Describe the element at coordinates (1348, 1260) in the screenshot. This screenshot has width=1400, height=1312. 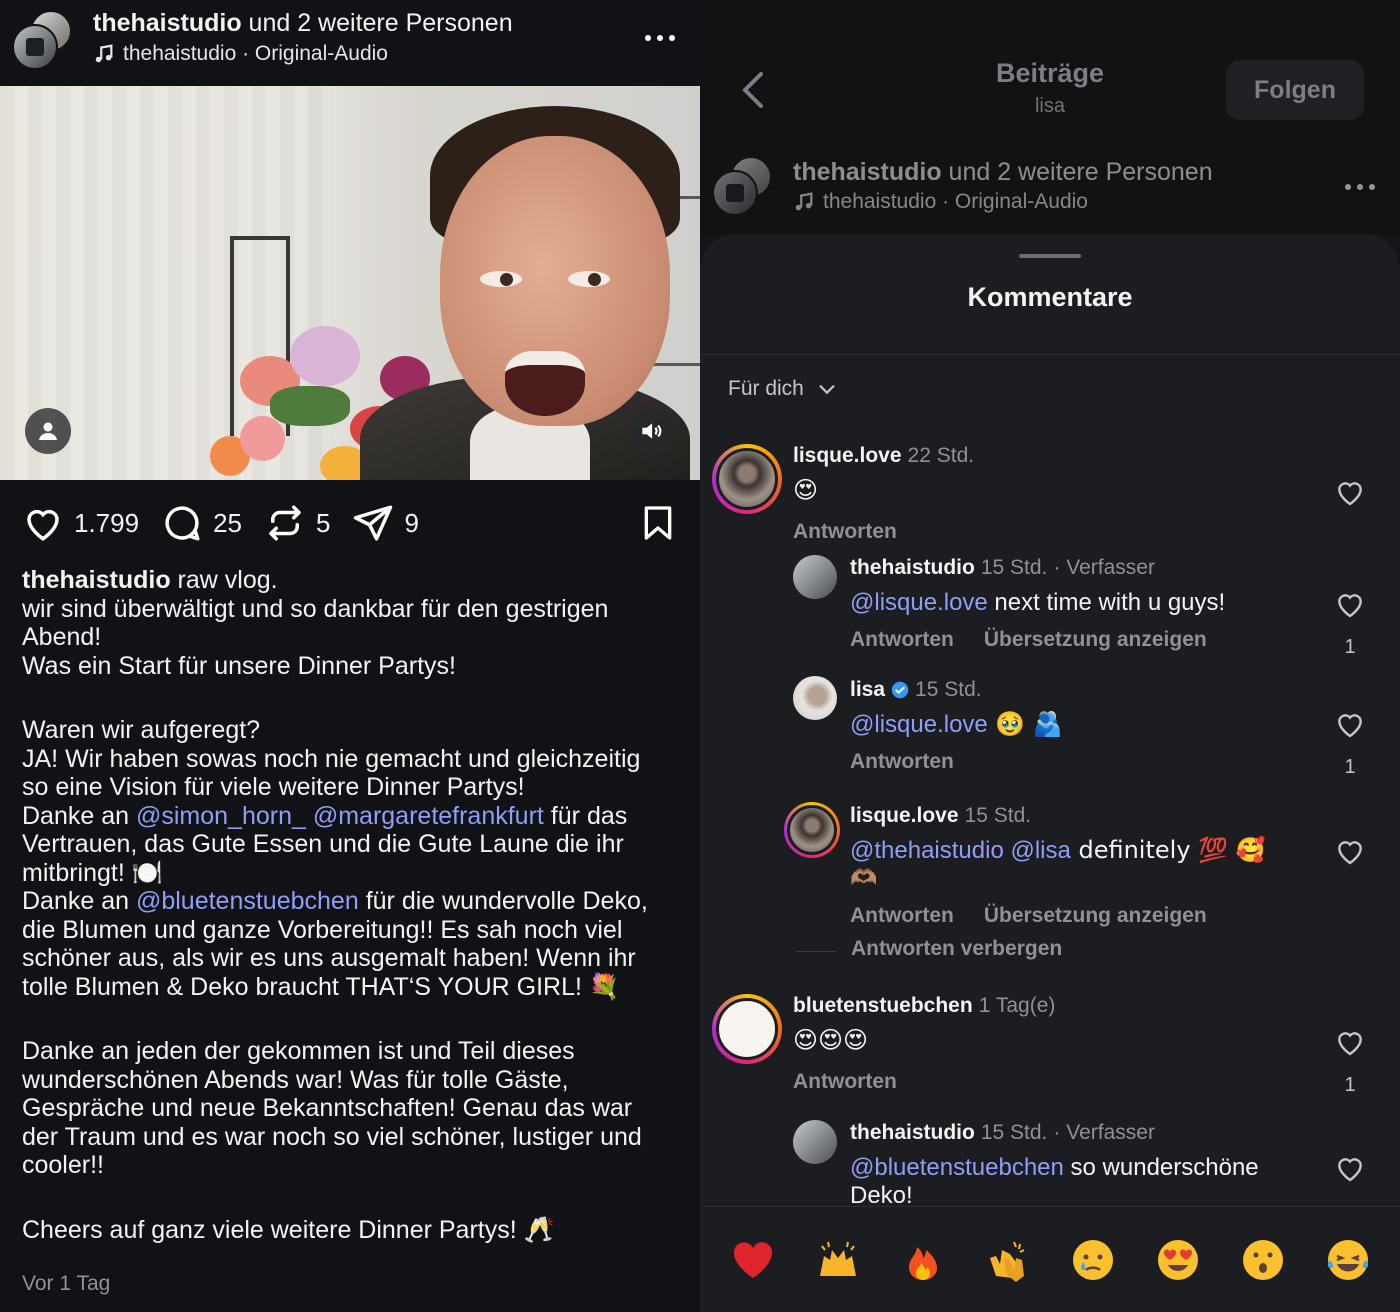
I see `emoji-tears-of-joy` at that location.